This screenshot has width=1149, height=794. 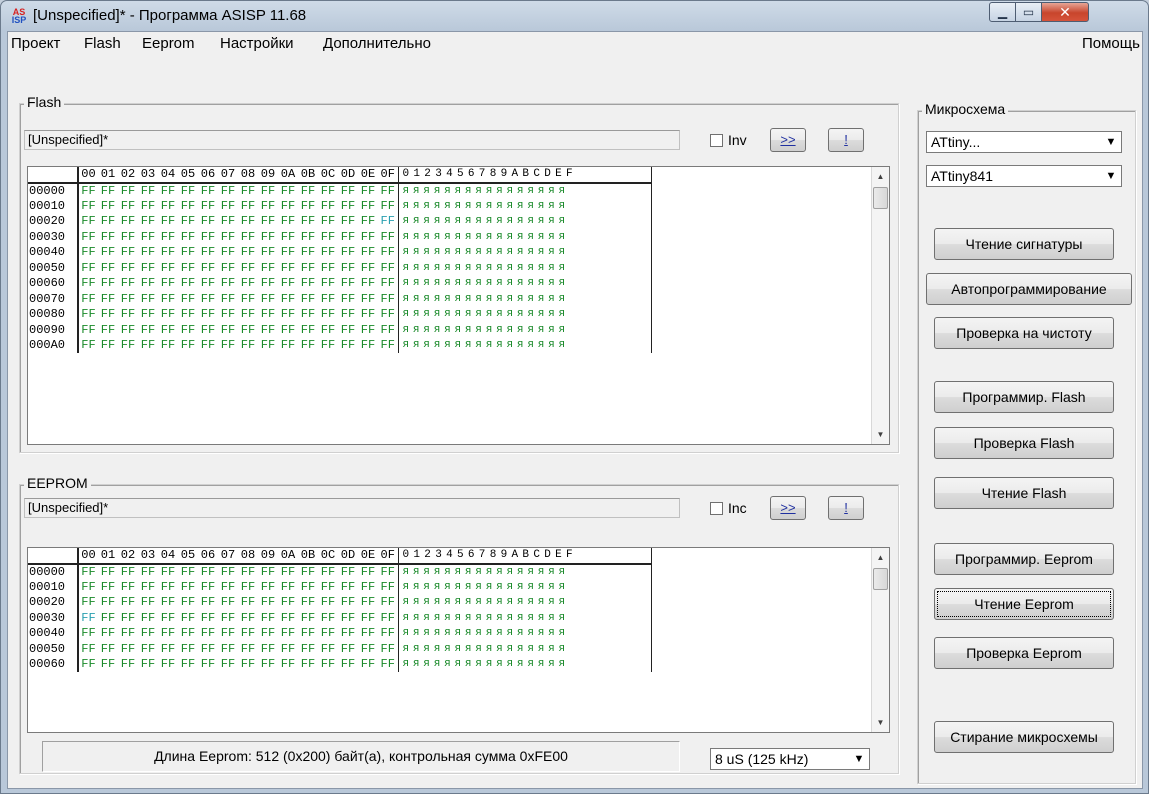 I want to click on read-signature-button: Чтение сигнатуры, so click(x=1024, y=244).